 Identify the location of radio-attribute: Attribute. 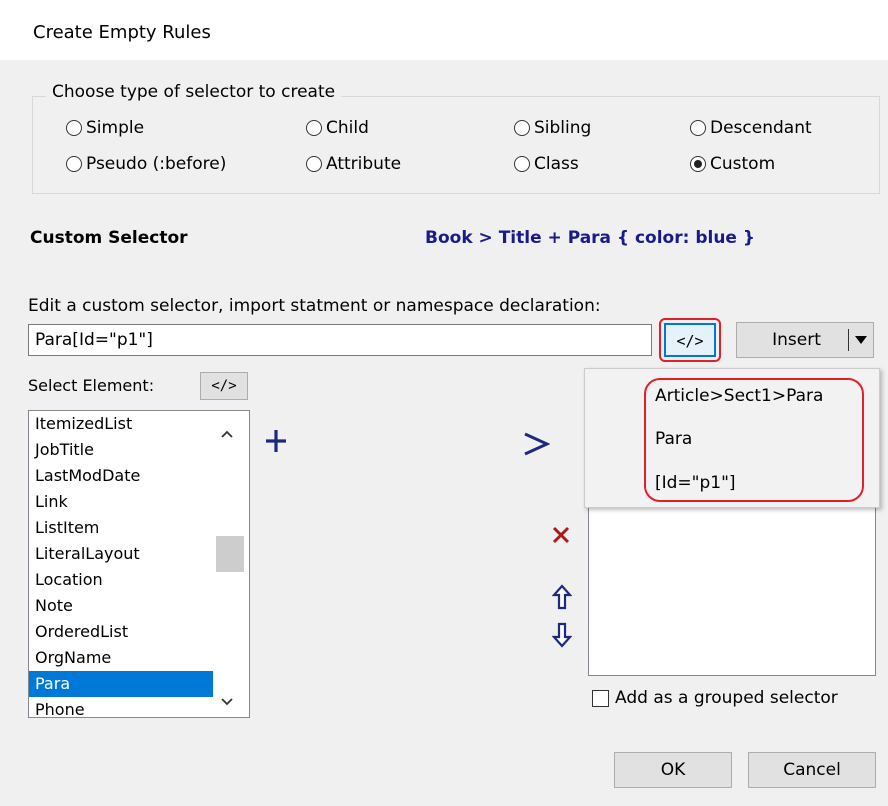
(353, 164).